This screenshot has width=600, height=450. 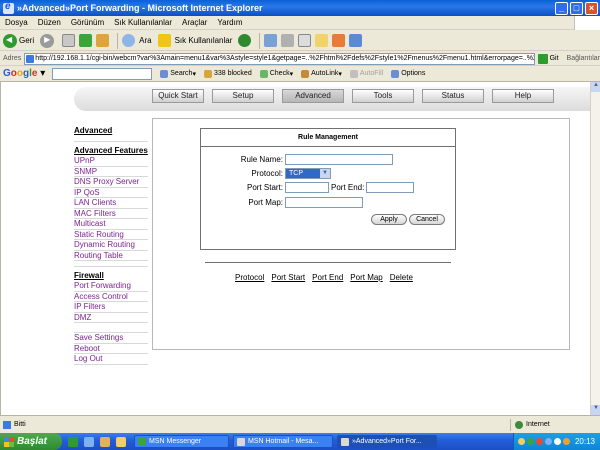 I want to click on task-msn-messenger: MSN Messenger, so click(x=181, y=441).